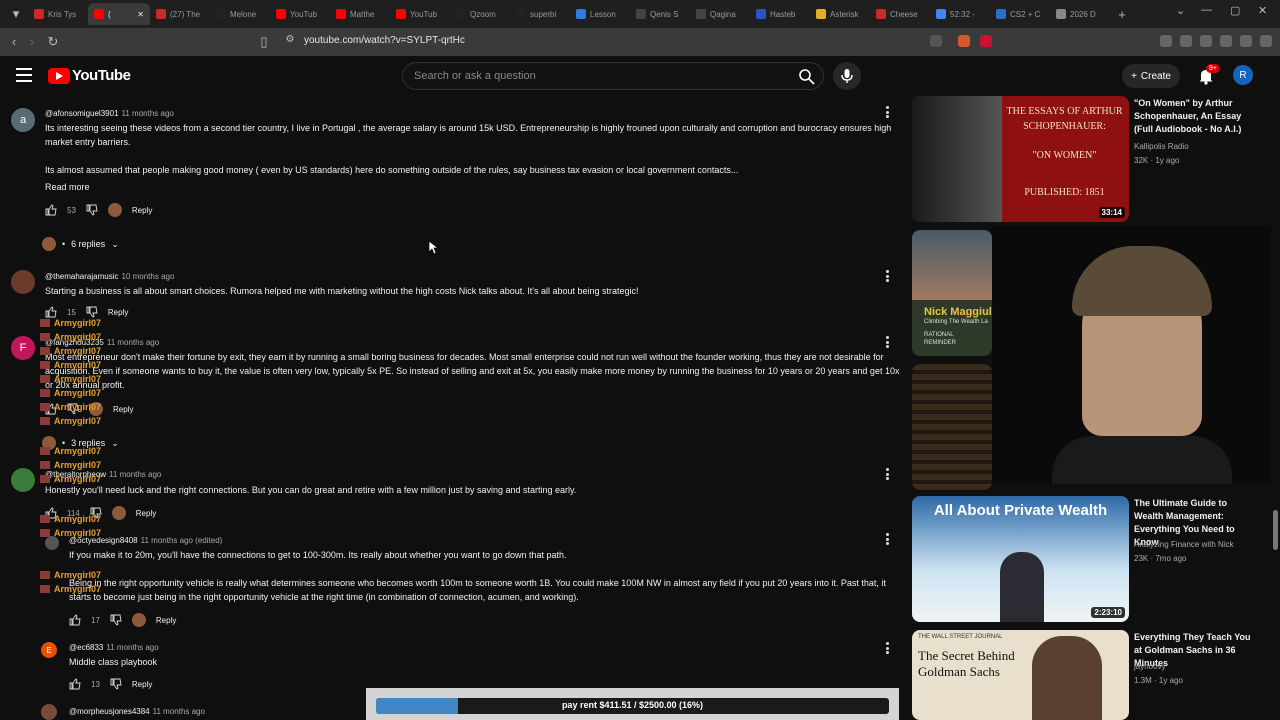 This screenshot has height=720, width=1280. What do you see at coordinates (540, 14) in the screenshot?
I see `browser-tab: superbi` at bounding box center [540, 14].